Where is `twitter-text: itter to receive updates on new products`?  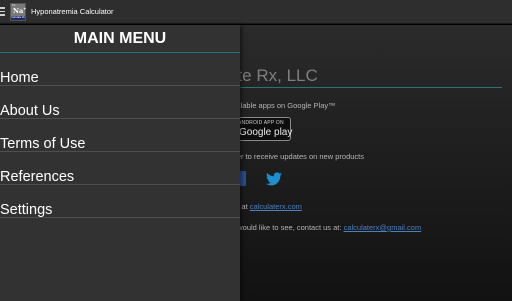
twitter-text: itter to receive updates on new products is located at coordinates (297, 156).